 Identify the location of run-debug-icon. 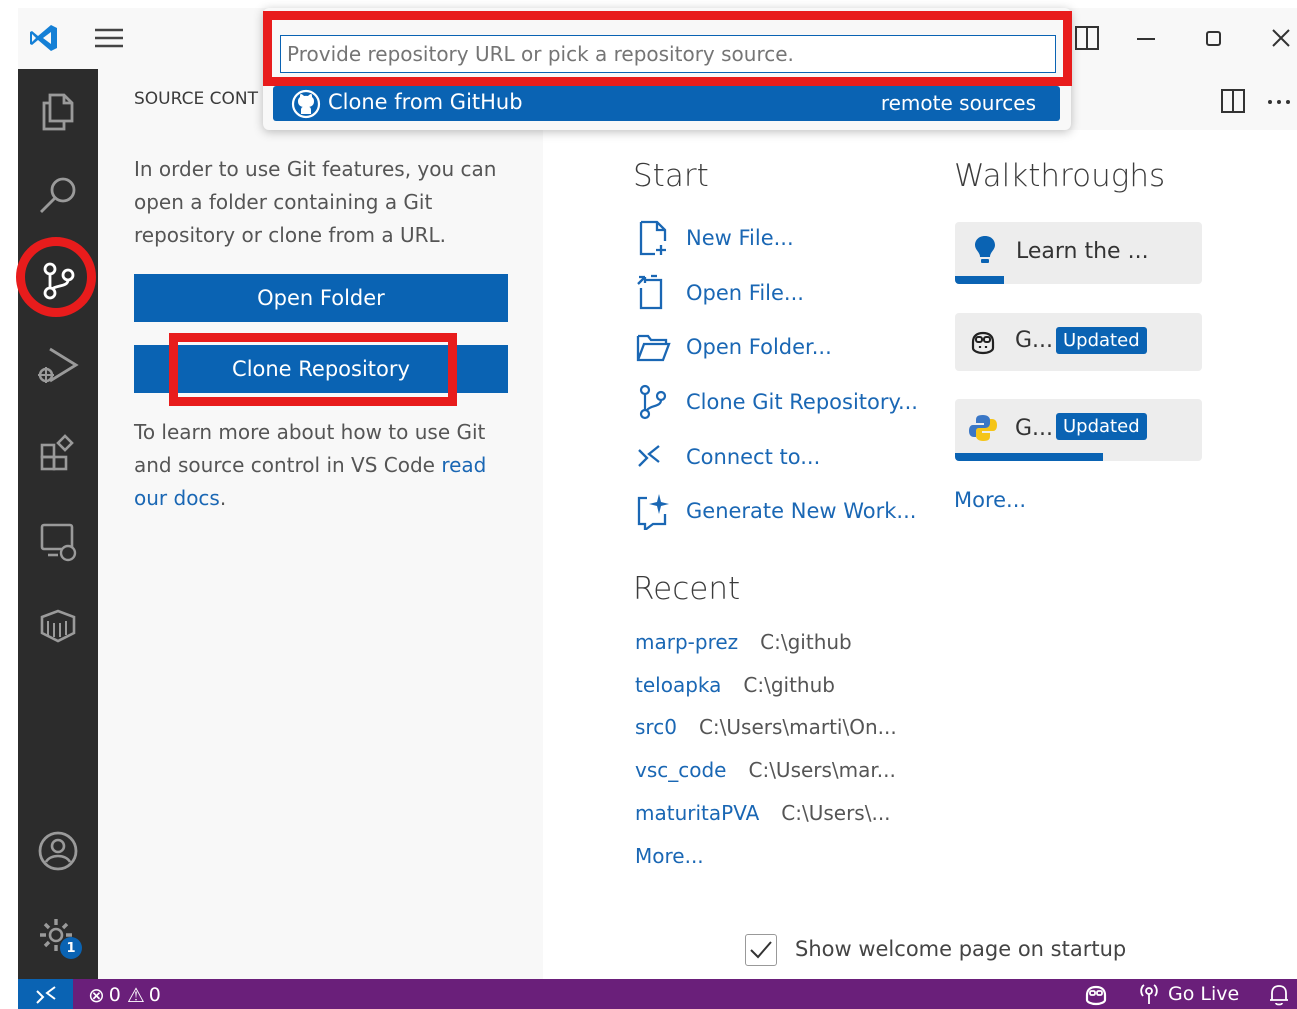
(58, 365).